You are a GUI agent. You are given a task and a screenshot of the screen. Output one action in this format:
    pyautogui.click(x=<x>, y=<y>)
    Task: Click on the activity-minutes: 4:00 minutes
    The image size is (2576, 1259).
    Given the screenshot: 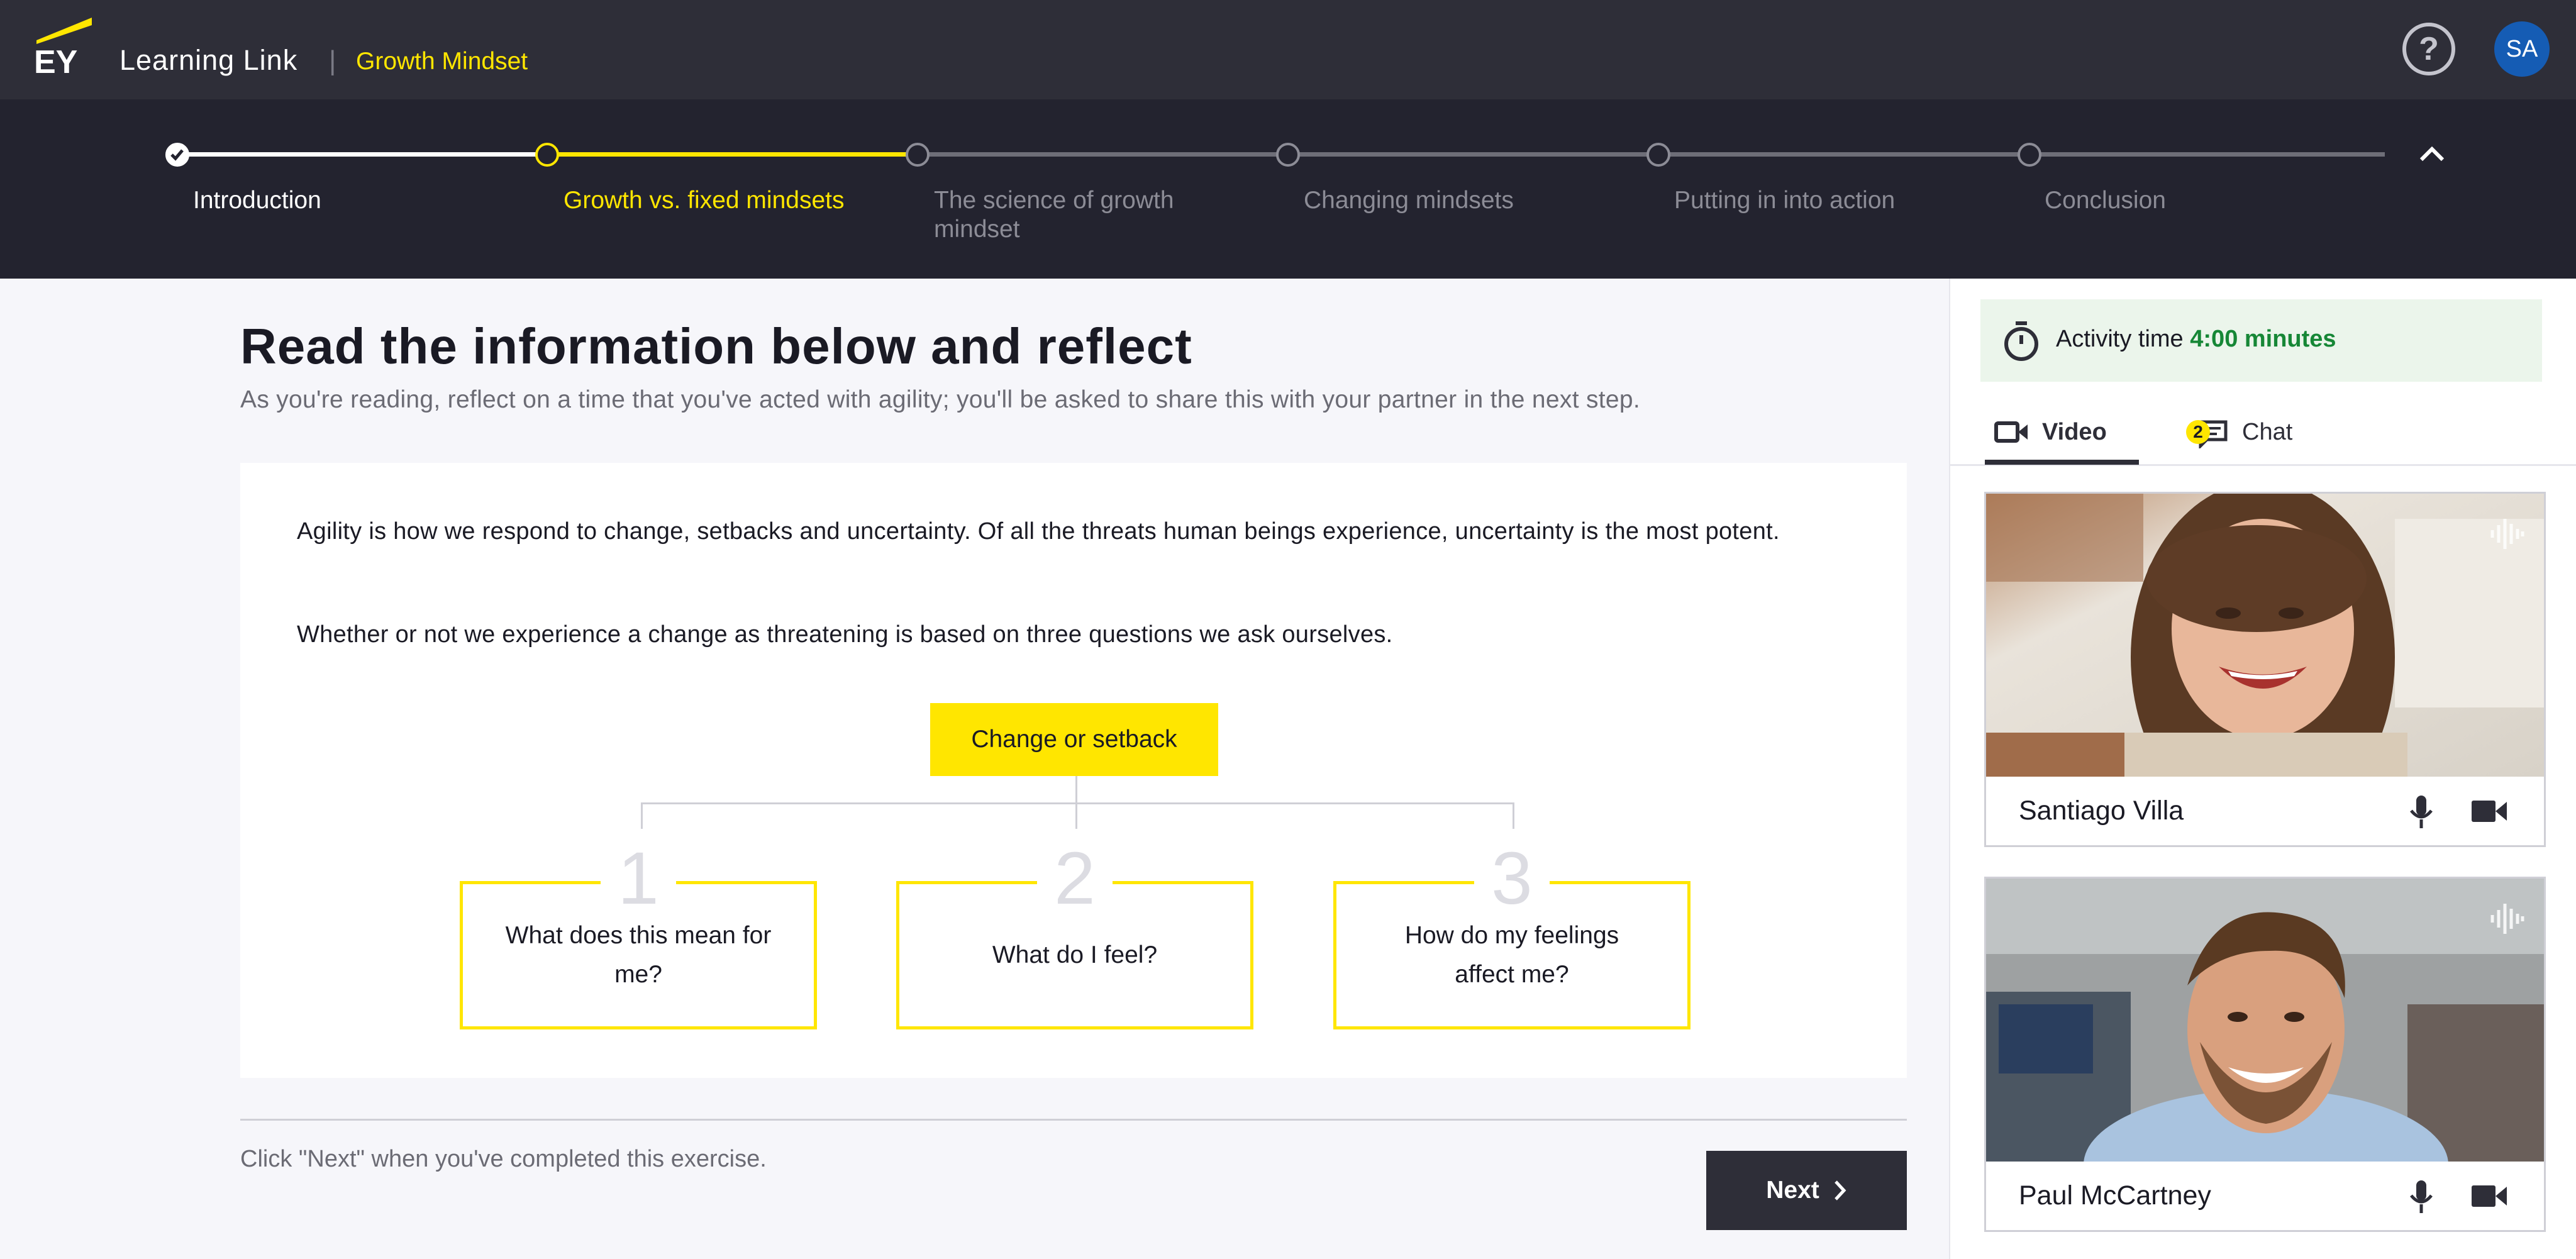 What is the action you would take?
    pyautogui.click(x=2263, y=339)
    